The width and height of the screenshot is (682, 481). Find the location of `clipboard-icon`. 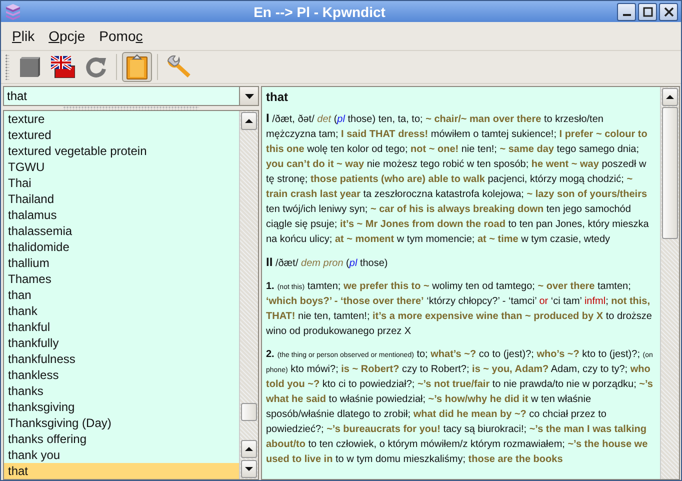

clipboard-icon is located at coordinates (137, 67).